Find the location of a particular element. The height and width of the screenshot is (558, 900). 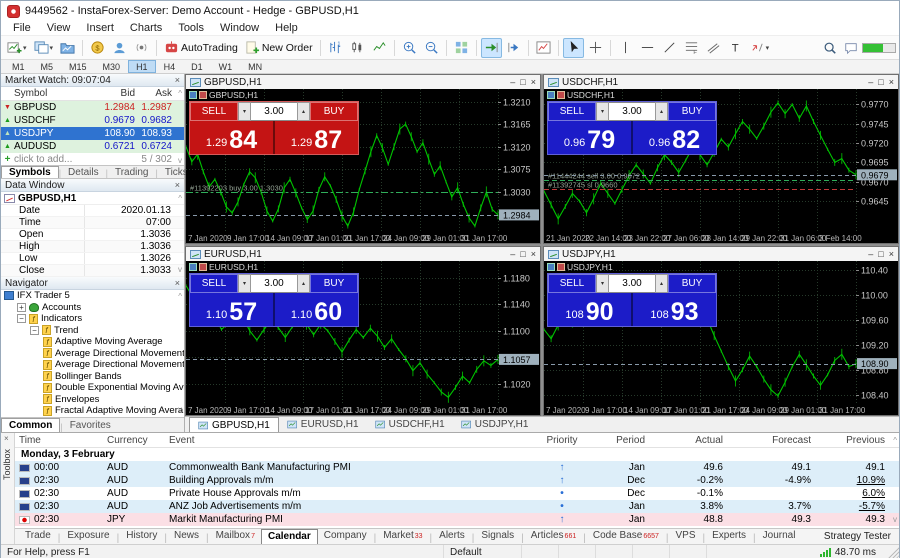

toolbox-tab-code-base: Code Base 6657 is located at coordinates (626, 536).